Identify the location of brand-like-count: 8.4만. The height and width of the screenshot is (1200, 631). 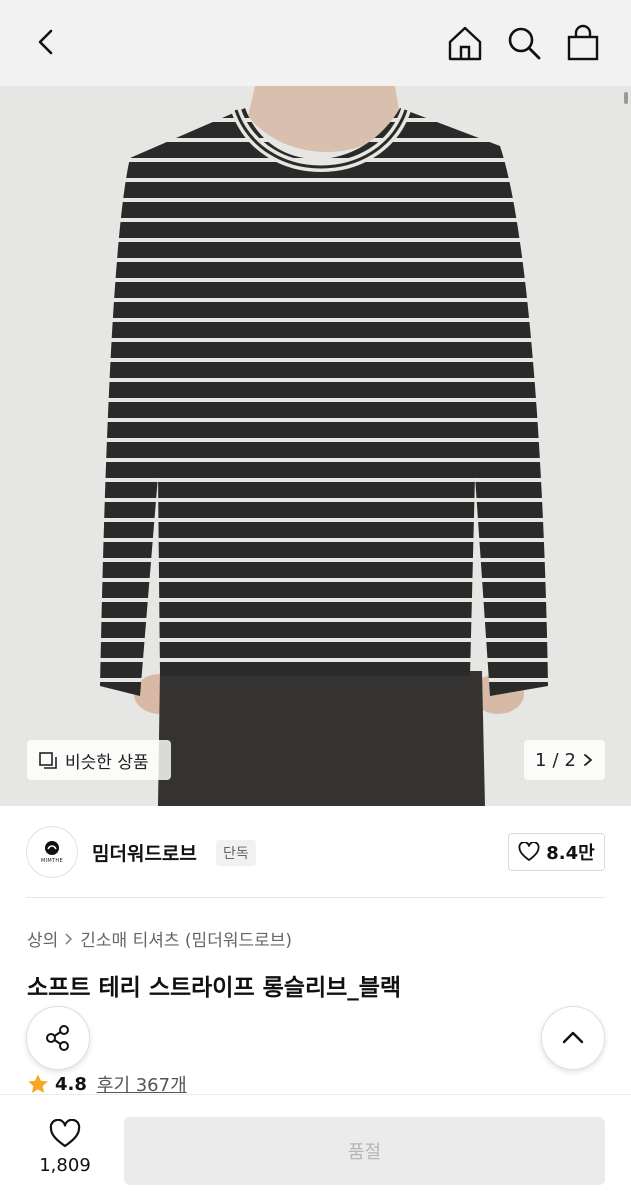
(570, 853).